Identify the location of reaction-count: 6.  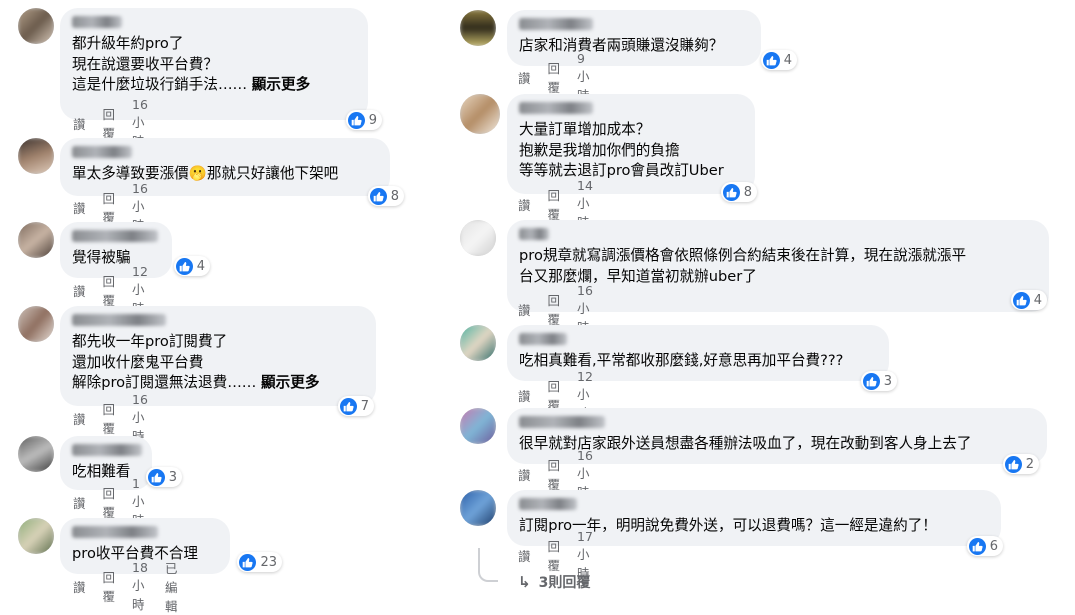
(984, 546).